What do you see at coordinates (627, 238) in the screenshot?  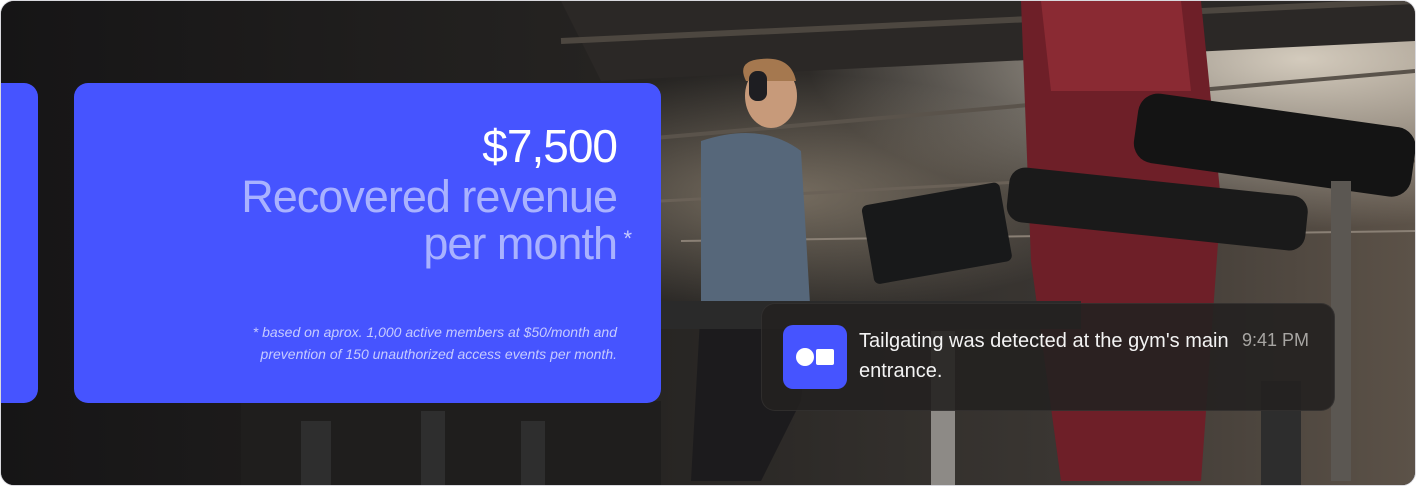 I see `footnote-asterisk: *` at bounding box center [627, 238].